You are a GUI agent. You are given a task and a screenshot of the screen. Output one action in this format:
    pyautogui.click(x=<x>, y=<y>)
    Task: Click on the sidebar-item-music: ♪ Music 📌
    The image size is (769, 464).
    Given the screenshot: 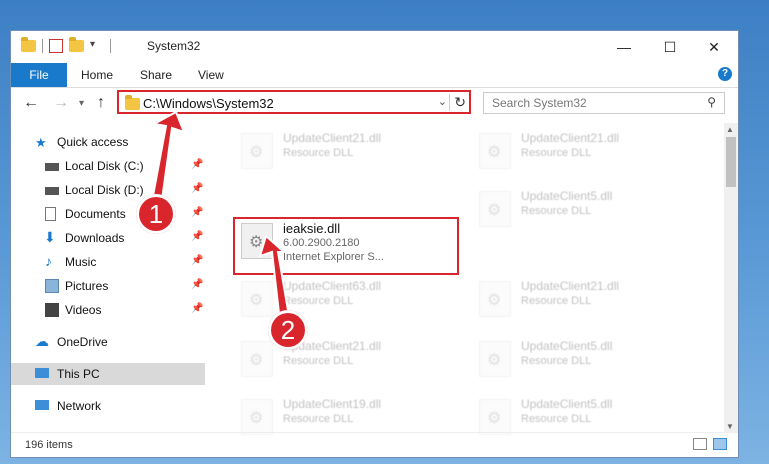 What is the action you would take?
    pyautogui.click(x=108, y=262)
    